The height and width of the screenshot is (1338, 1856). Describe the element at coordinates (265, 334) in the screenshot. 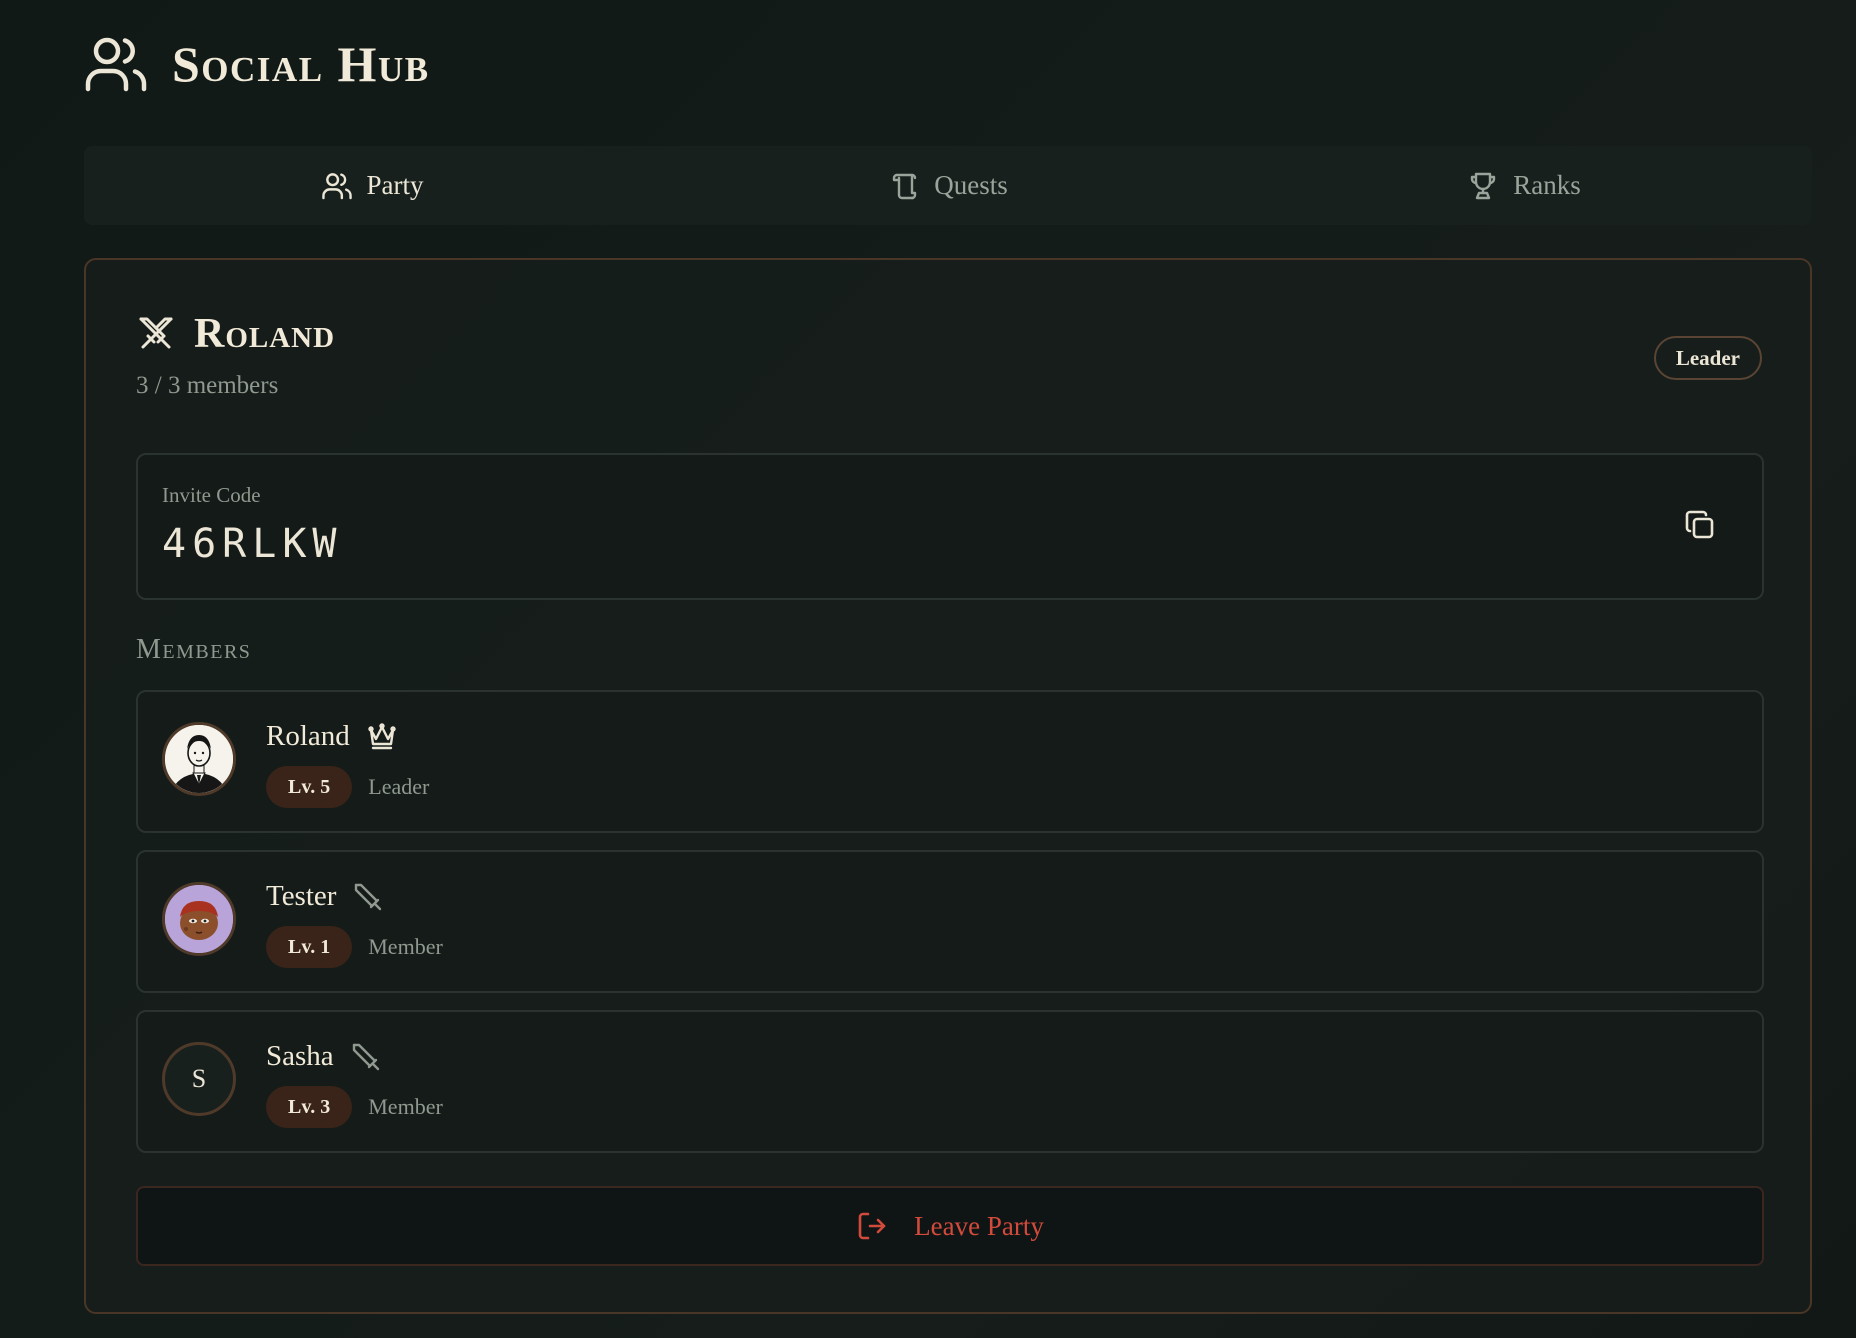

I see `party-name: Roland` at that location.